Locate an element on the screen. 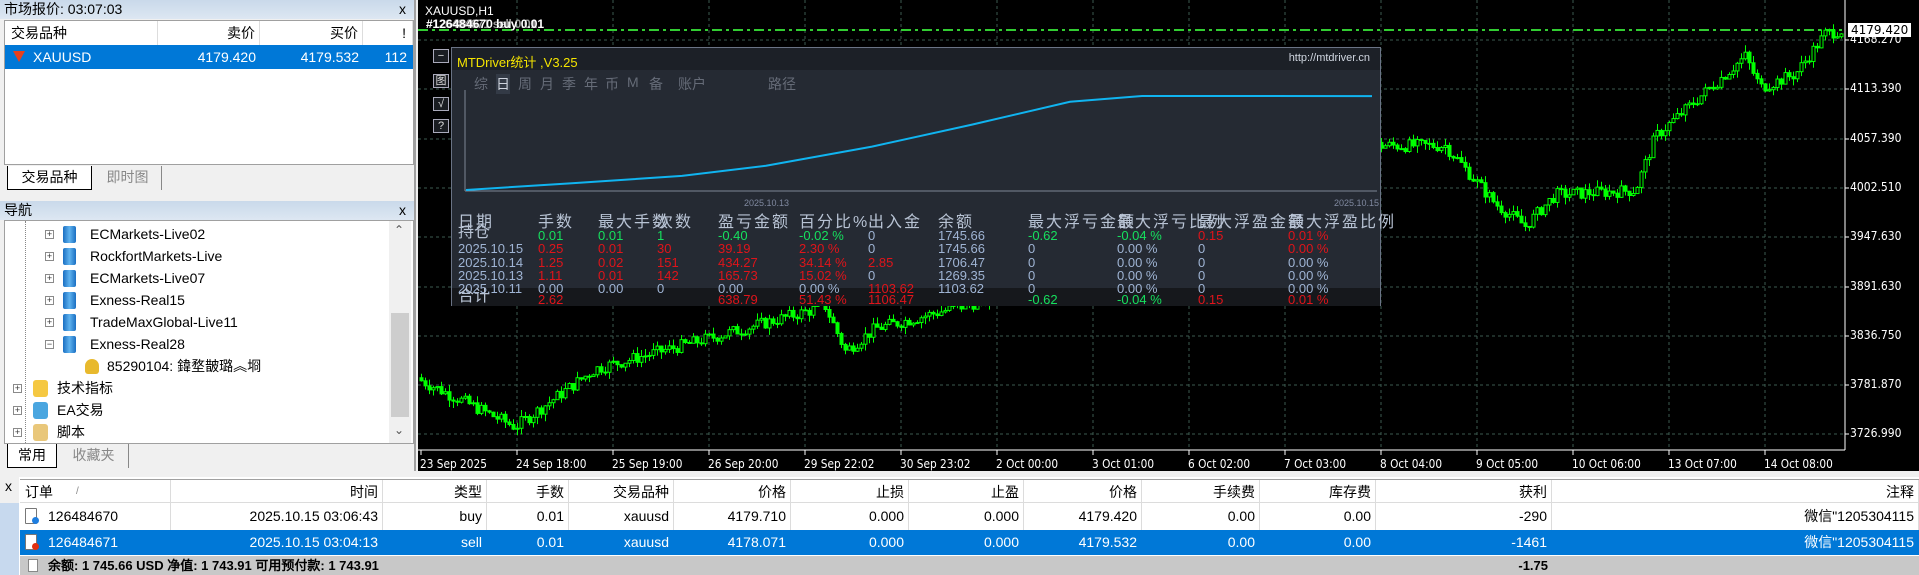  panel-titlebar: MTDriver统计 ,V3.25 http://mtdriver.cn is located at coordinates (916, 59).